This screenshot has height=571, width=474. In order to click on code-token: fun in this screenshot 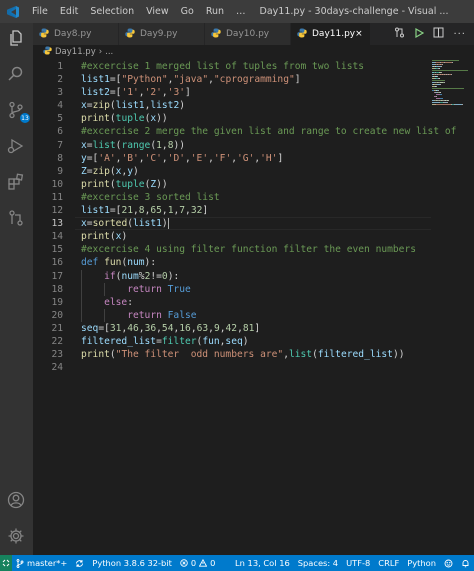, I will do `click(211, 341)`.